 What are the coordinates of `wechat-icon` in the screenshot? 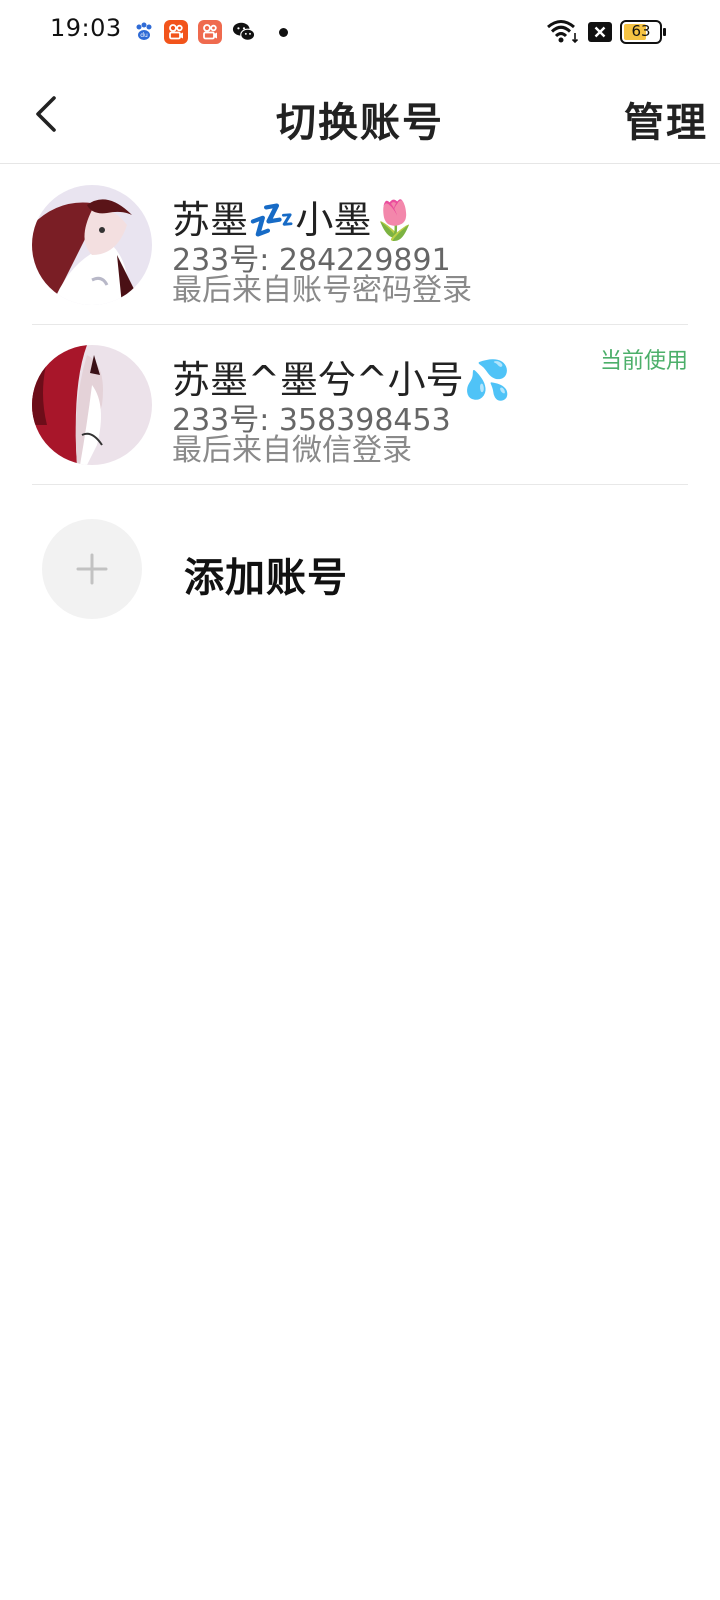 It's located at (244, 31).